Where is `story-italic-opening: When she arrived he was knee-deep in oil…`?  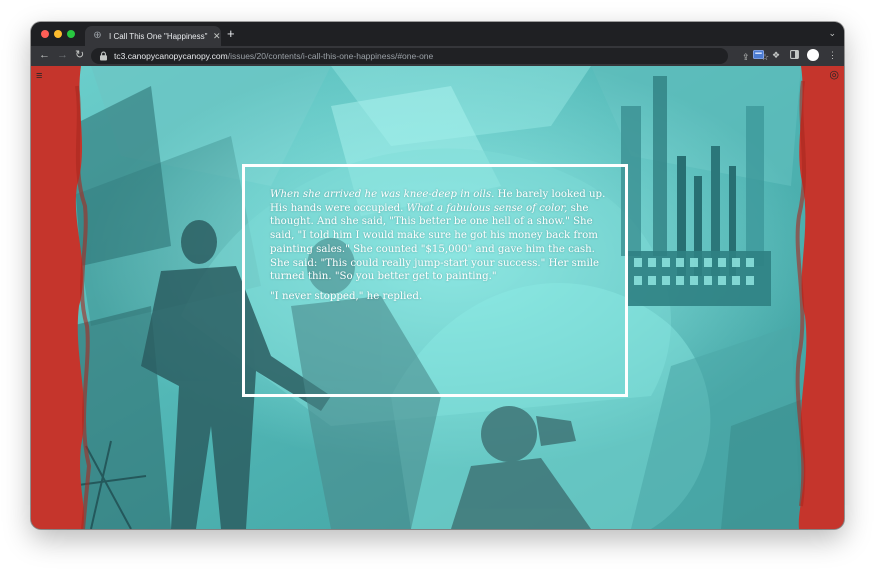
story-italic-opening: When she arrived he was knee-deep in oil… is located at coordinates (382, 194).